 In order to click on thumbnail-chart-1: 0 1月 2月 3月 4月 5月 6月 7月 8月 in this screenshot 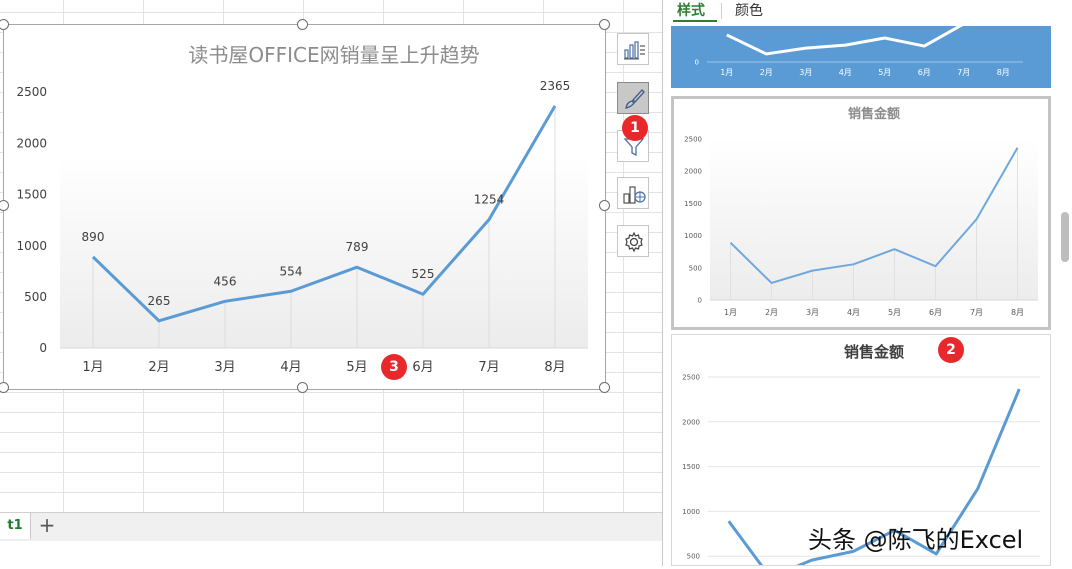, I will do `click(859, 51)`.